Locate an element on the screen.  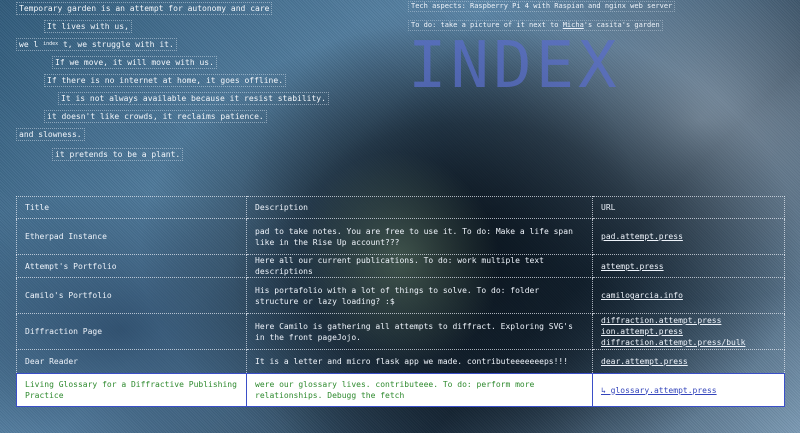
index-inline-label: index is located at coordinates (51, 44).